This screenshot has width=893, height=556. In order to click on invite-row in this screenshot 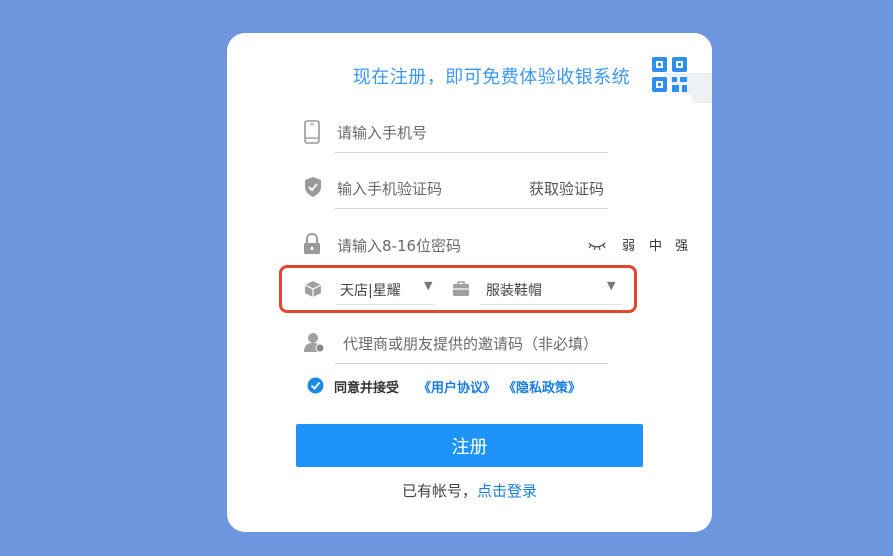, I will do `click(458, 344)`.